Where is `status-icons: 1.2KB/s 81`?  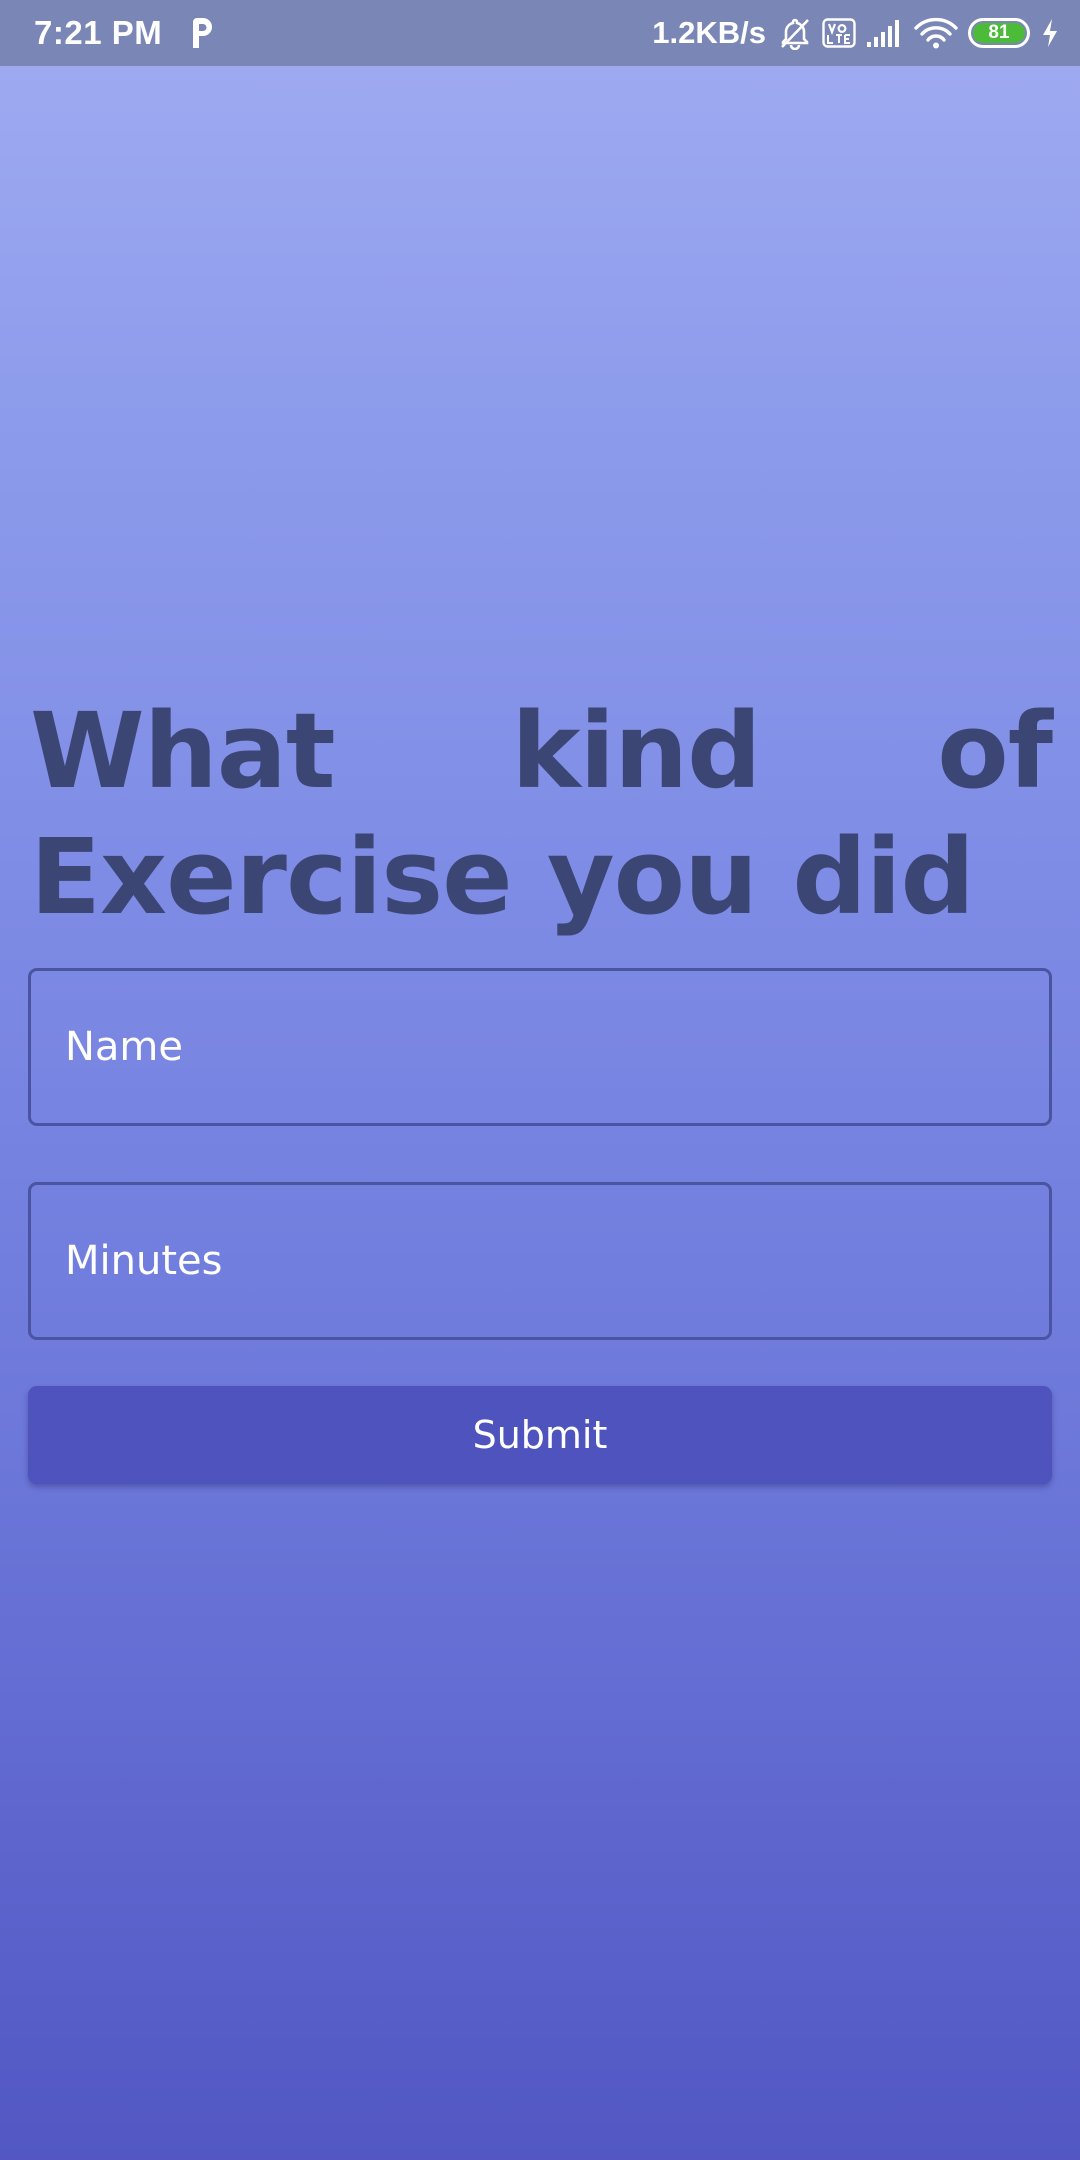
status-icons: 1.2KB/s 81 is located at coordinates (856, 33).